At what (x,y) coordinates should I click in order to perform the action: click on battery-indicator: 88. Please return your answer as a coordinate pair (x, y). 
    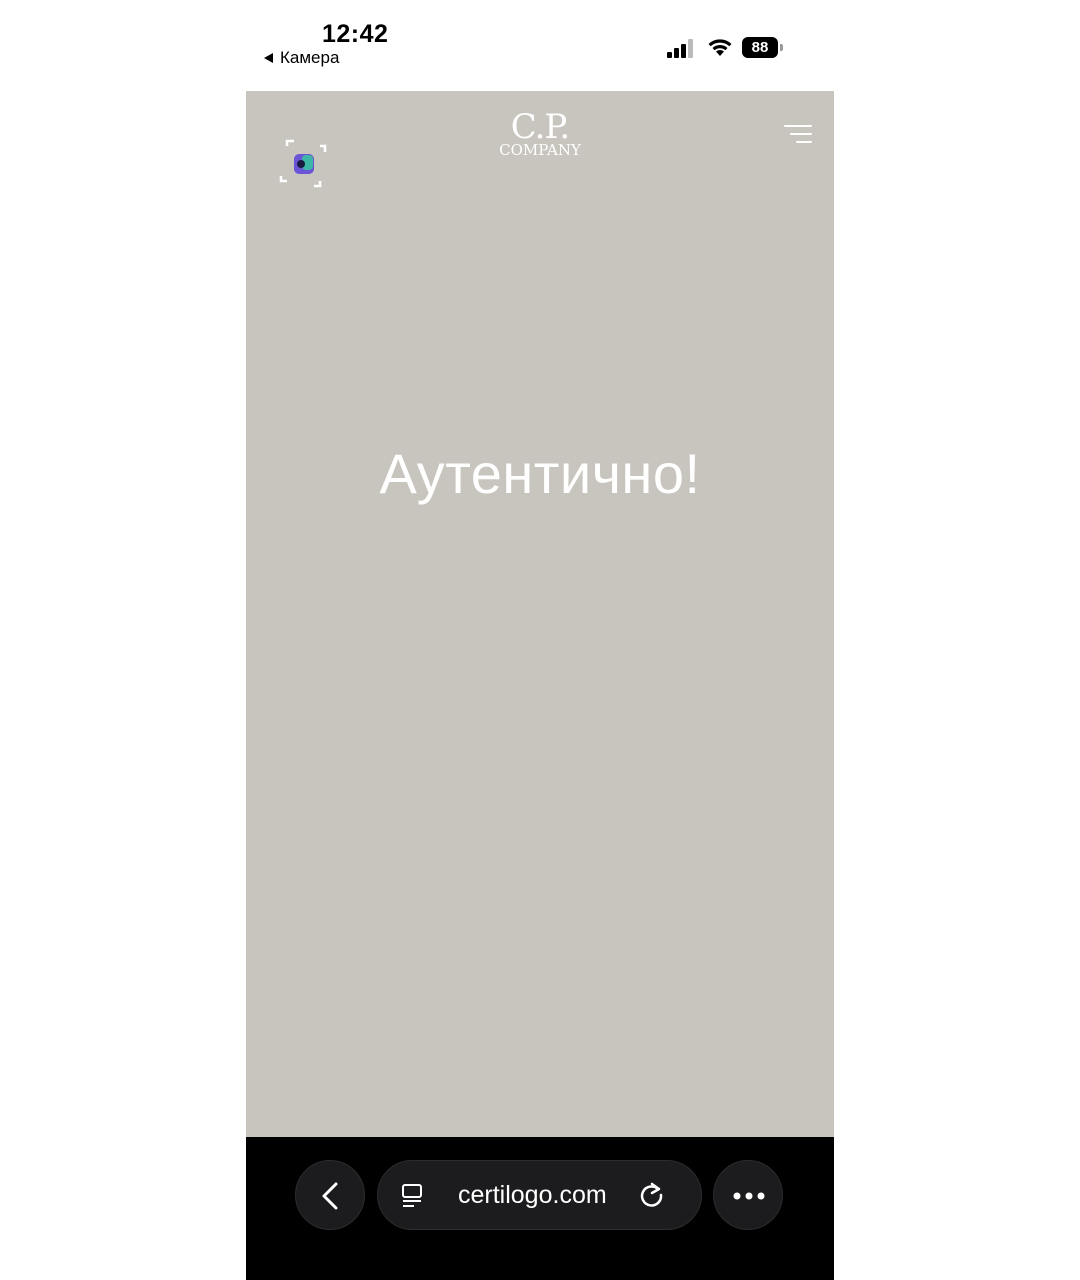
    Looking at the image, I should click on (763, 48).